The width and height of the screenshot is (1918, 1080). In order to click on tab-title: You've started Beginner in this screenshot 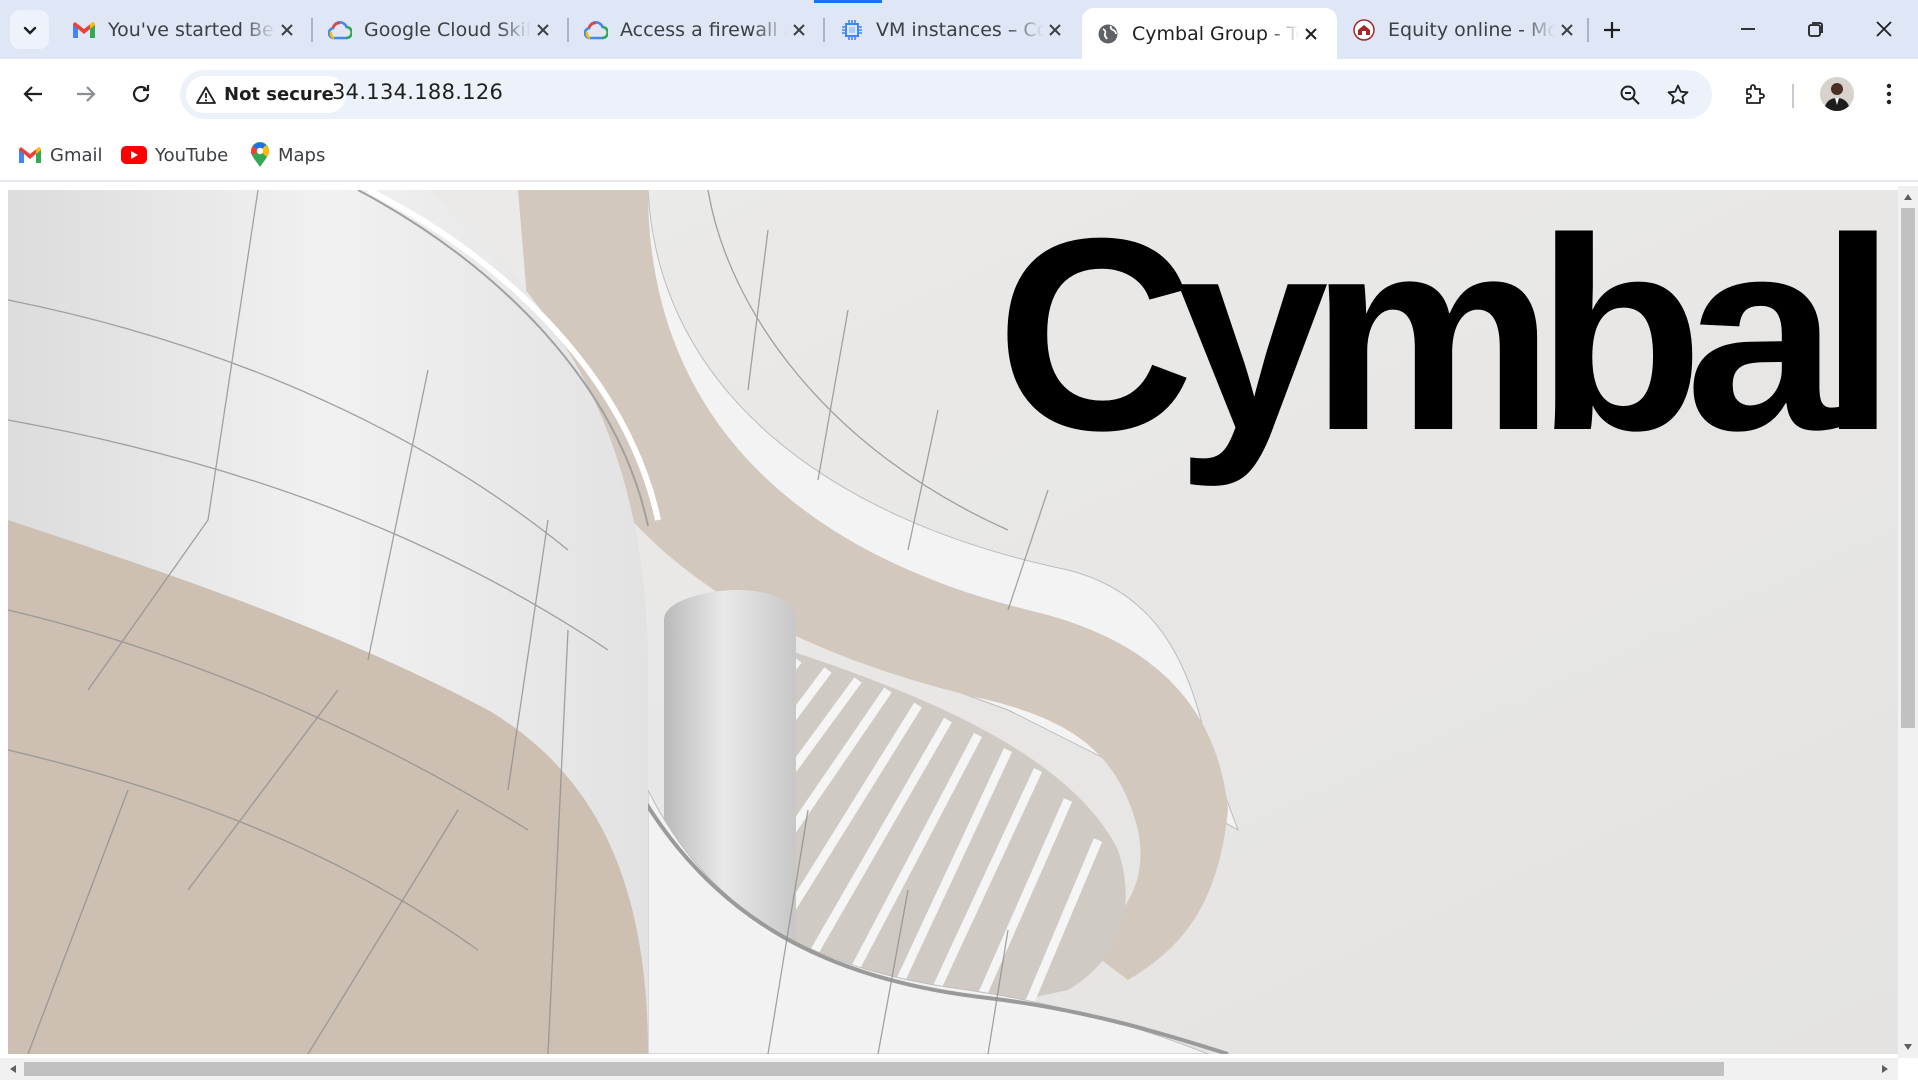, I will do `click(191, 29)`.